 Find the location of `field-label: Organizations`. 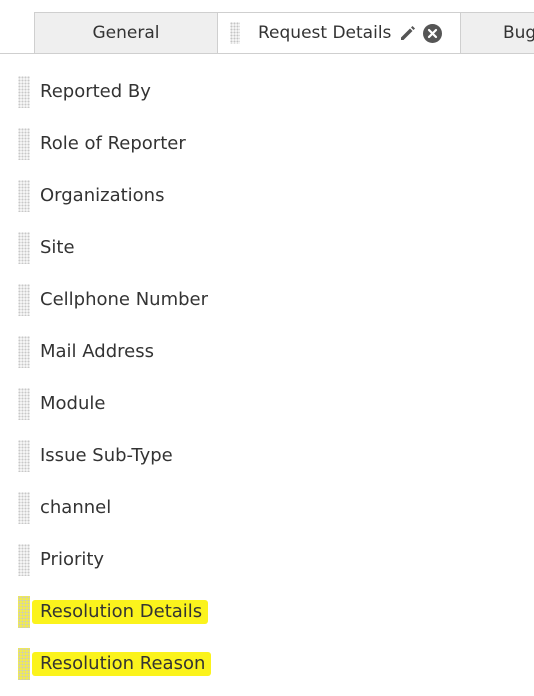

field-label: Organizations is located at coordinates (102, 195).